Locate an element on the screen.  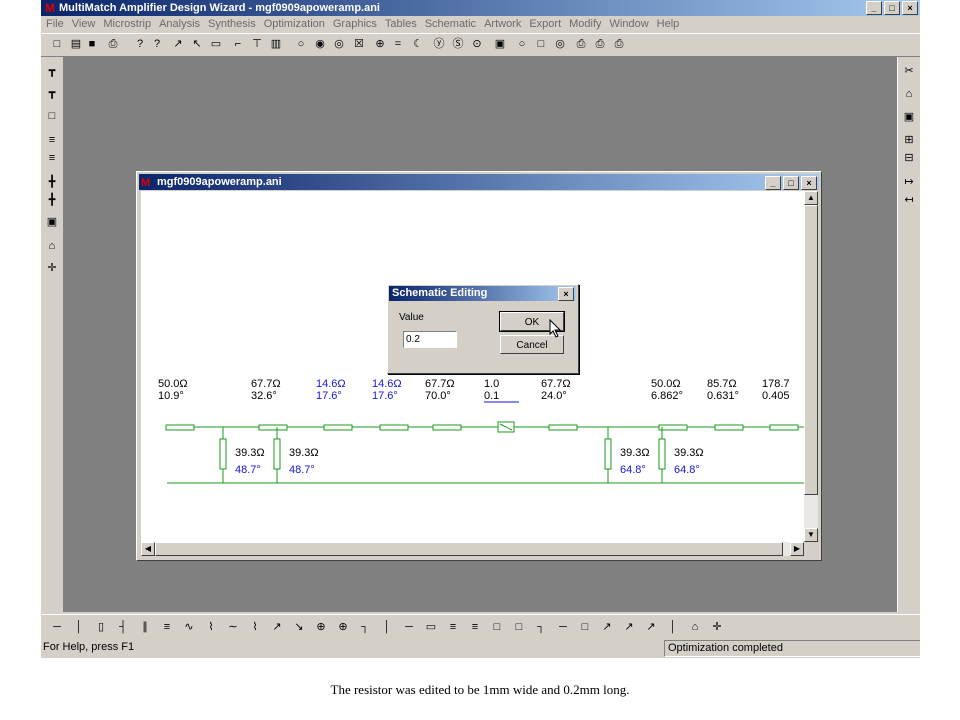
vertical-scrollbar: ▲ ▼ is located at coordinates (811, 366).